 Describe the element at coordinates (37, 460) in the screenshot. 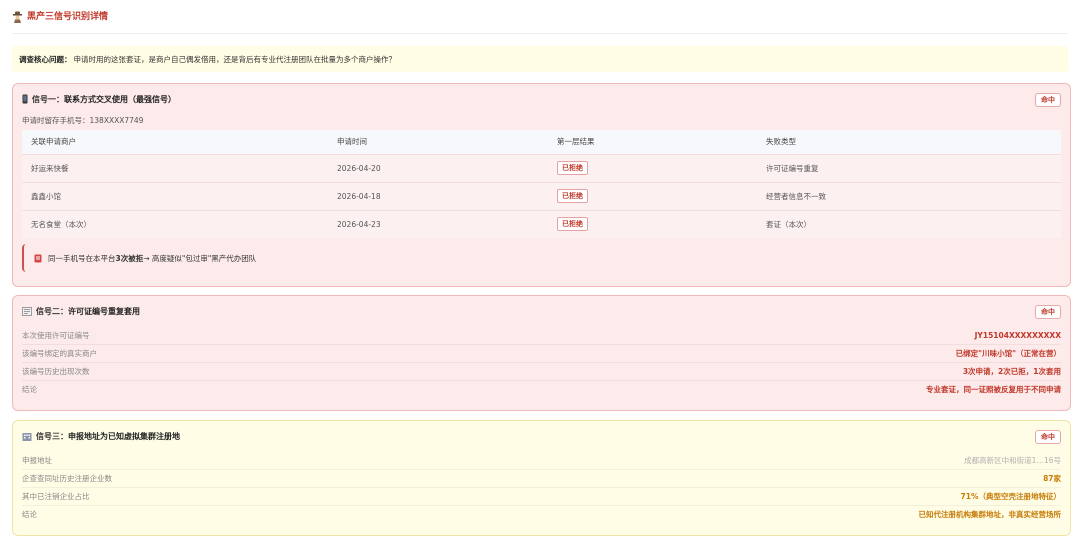

I see `kv-key: 申报地址` at that location.